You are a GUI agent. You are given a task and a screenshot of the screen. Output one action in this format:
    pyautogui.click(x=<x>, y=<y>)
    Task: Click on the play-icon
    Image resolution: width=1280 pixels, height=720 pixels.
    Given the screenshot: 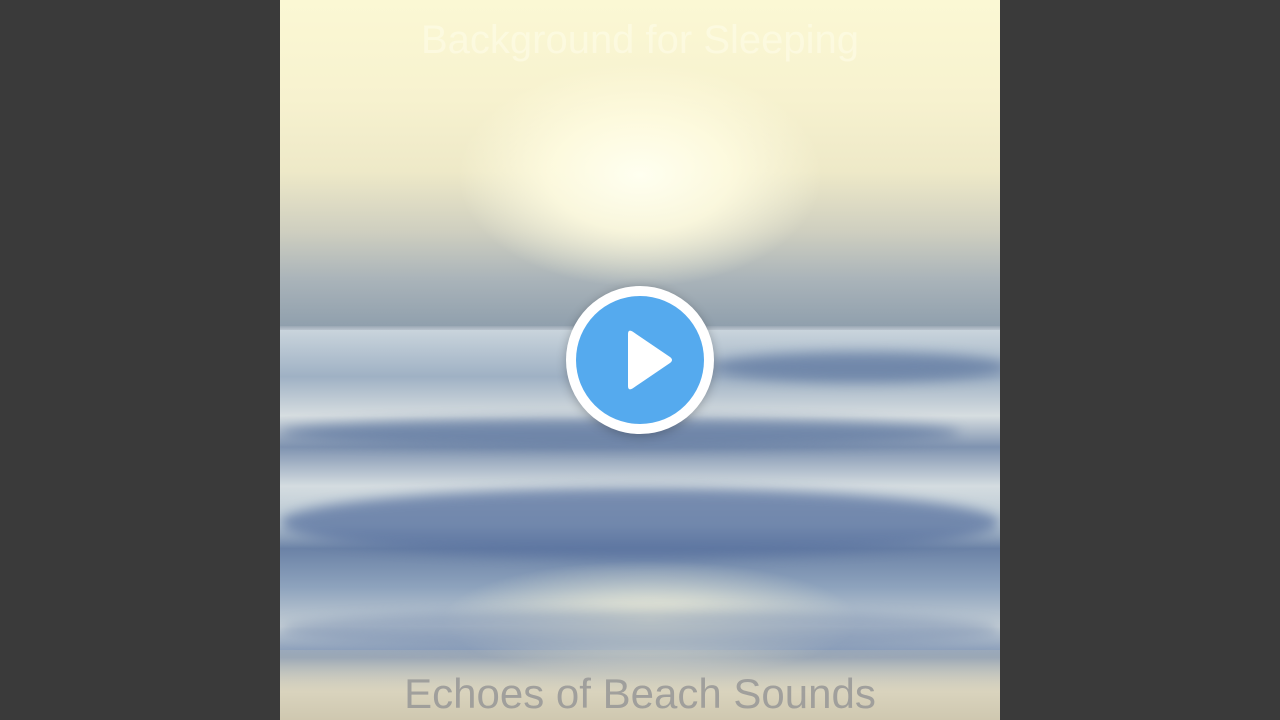 What is the action you would take?
    pyautogui.click(x=650, y=360)
    